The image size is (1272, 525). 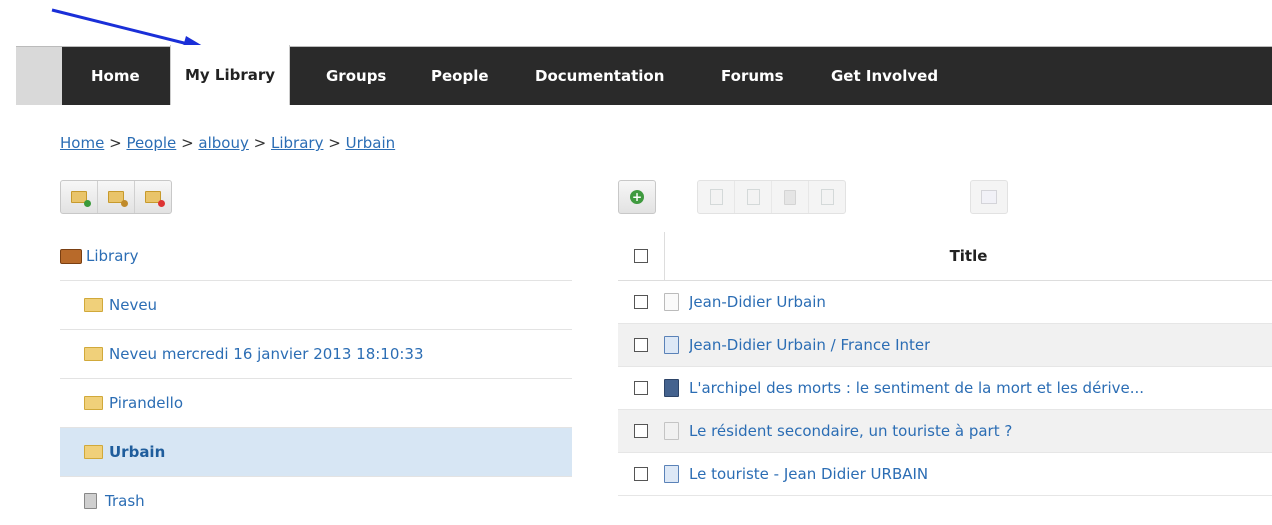 I want to click on library-icon, so click(x=71, y=256).